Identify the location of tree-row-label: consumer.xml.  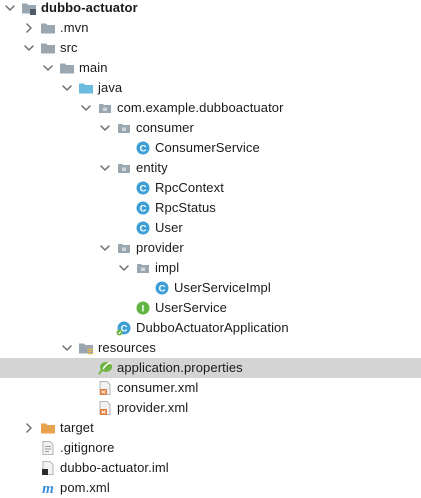
(158, 387).